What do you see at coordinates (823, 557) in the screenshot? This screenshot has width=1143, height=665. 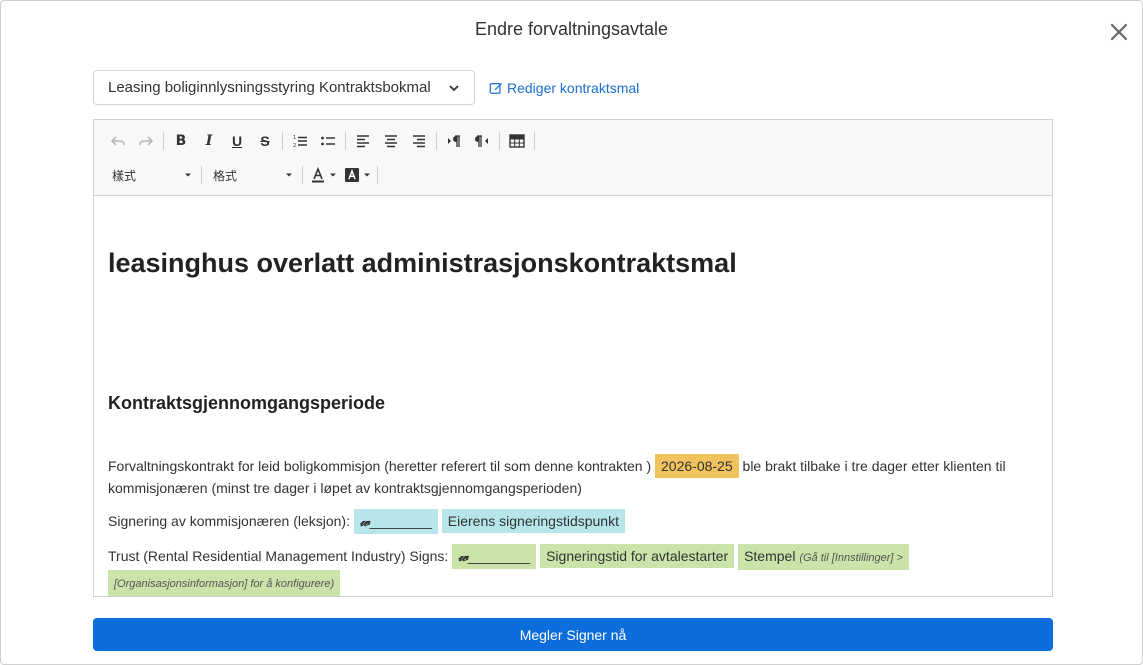 I see `stamp-field: Stempel (Gå til [Innstillinger] >` at bounding box center [823, 557].